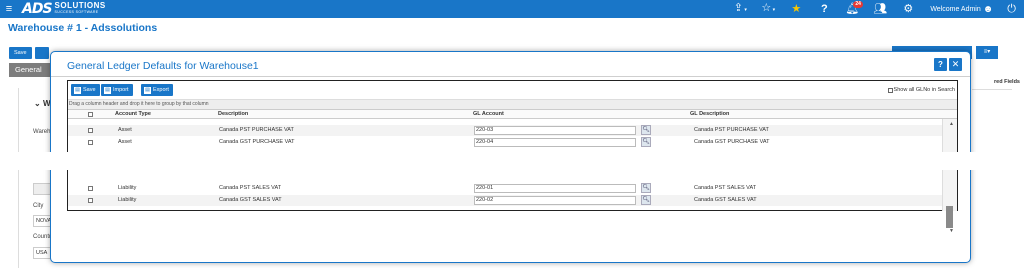  I want to click on logo-mark: ADS, so click(37, 9).